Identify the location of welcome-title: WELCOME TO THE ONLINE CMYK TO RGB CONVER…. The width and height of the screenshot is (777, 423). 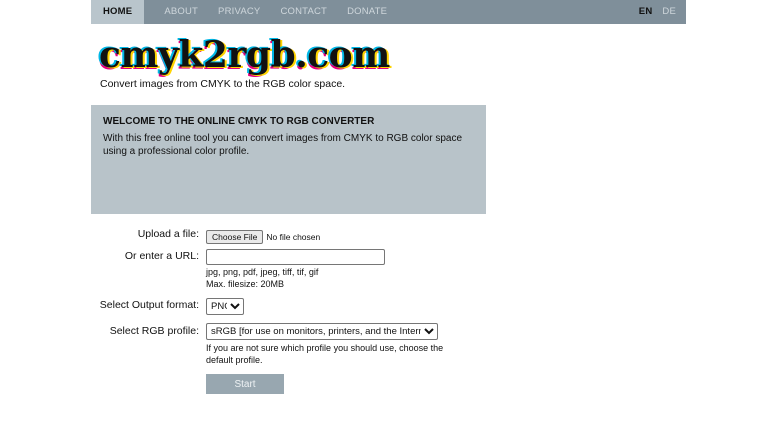
(239, 121).